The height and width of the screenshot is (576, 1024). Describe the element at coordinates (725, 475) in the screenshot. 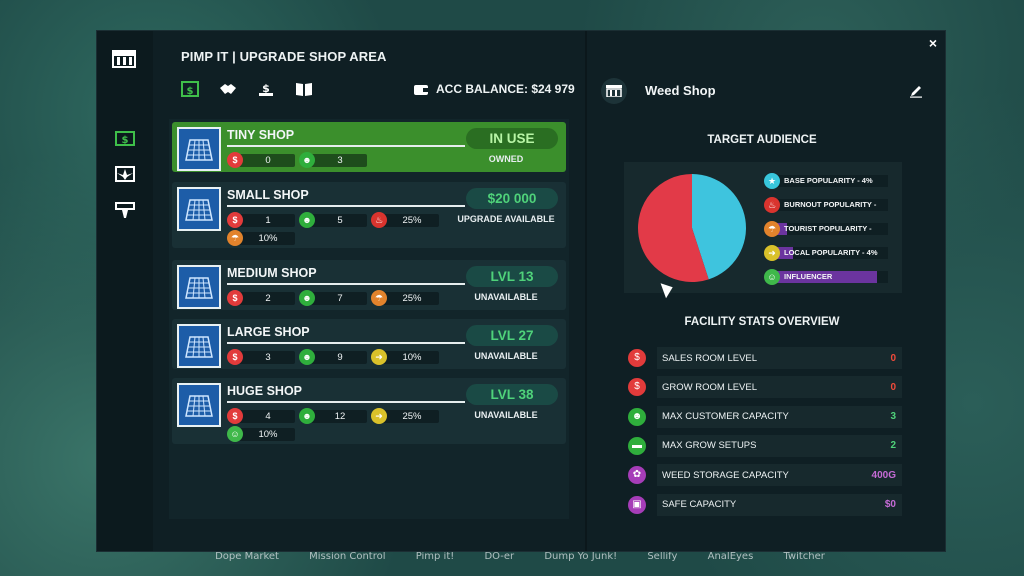

I see `facility-stat-label: WEED STORAGE CAPACITY` at that location.